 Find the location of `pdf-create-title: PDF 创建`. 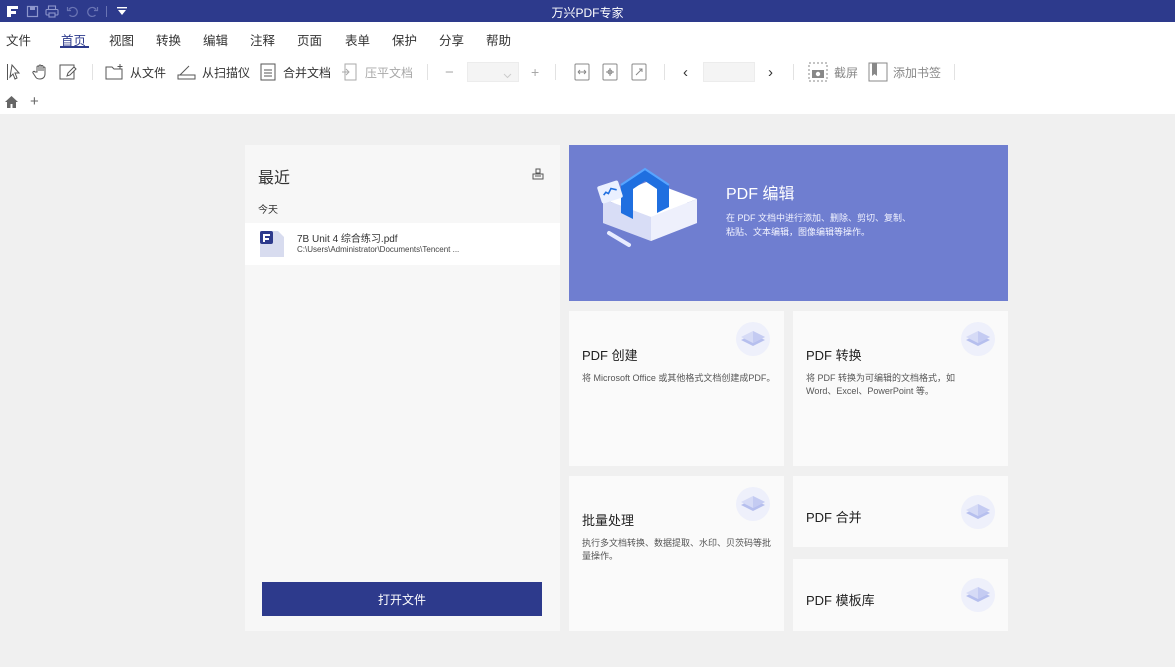

pdf-create-title: PDF 创建 is located at coordinates (610, 355).